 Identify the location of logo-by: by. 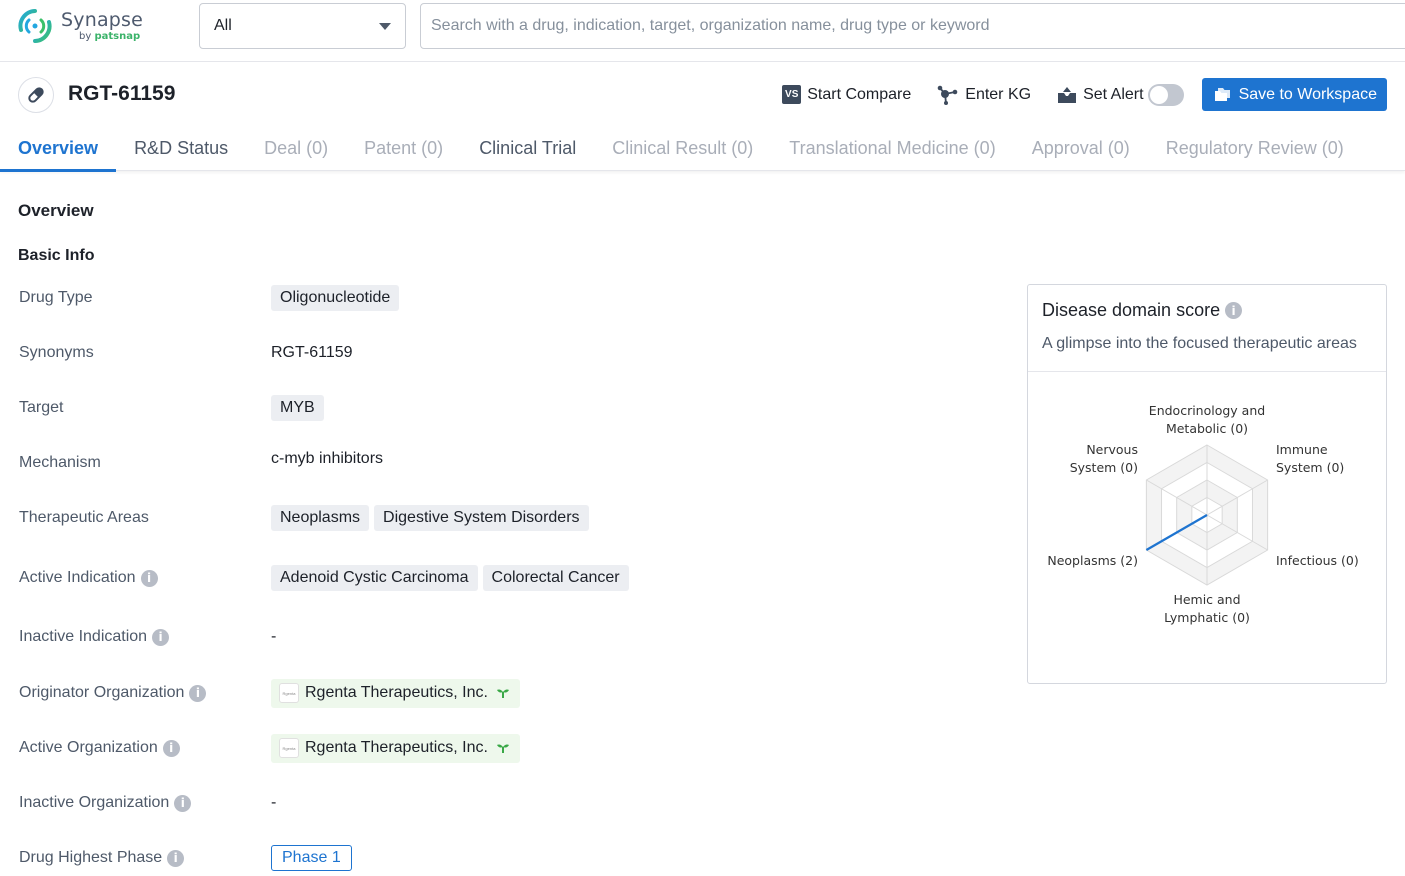
(85, 36).